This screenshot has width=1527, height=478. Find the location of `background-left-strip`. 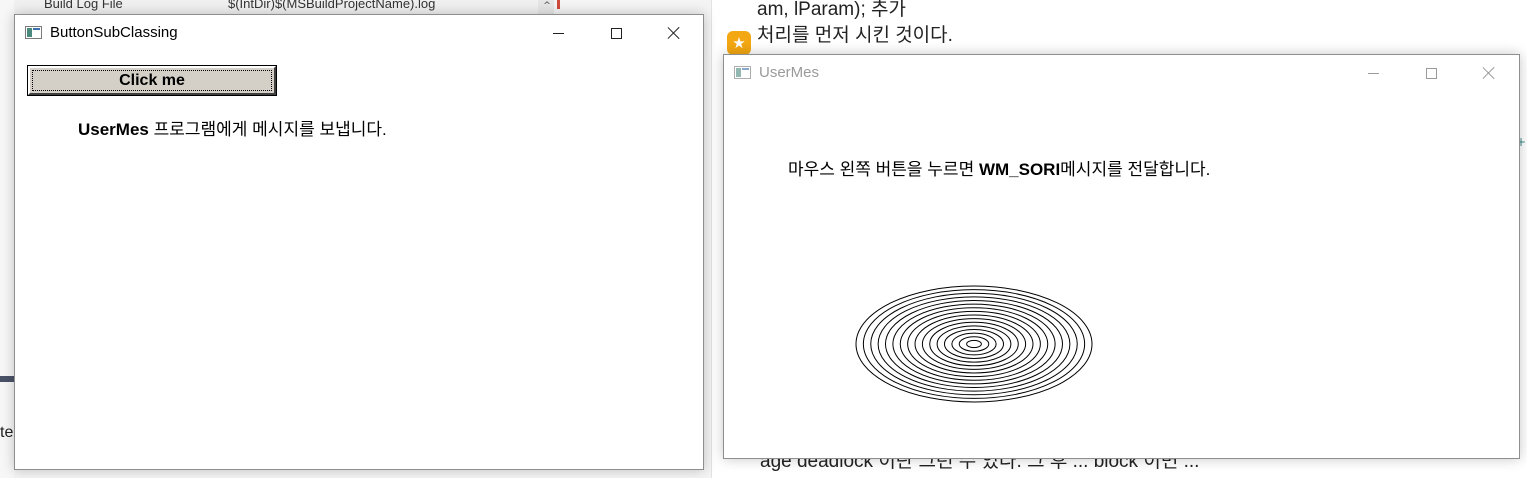

background-left-strip is located at coordinates (7, 239).